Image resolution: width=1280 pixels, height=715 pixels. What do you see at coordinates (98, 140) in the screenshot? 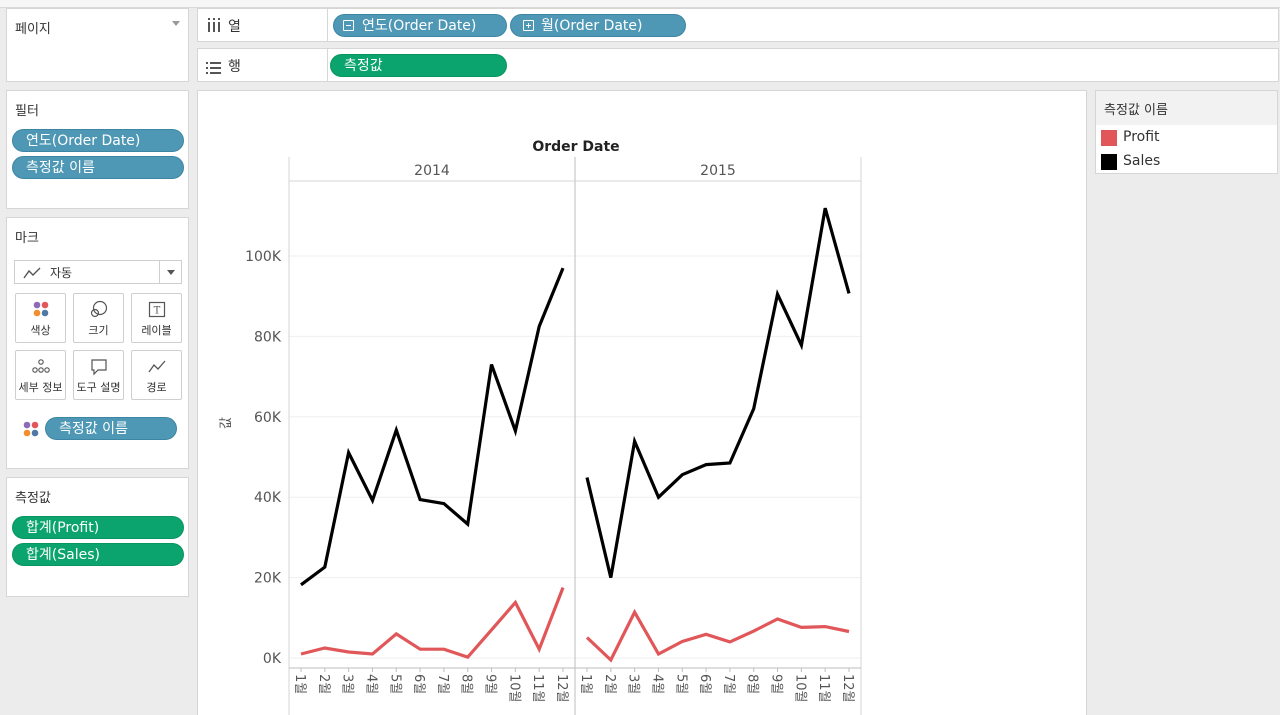
I see `filter-pill-year: 연도(Order Date)` at bounding box center [98, 140].